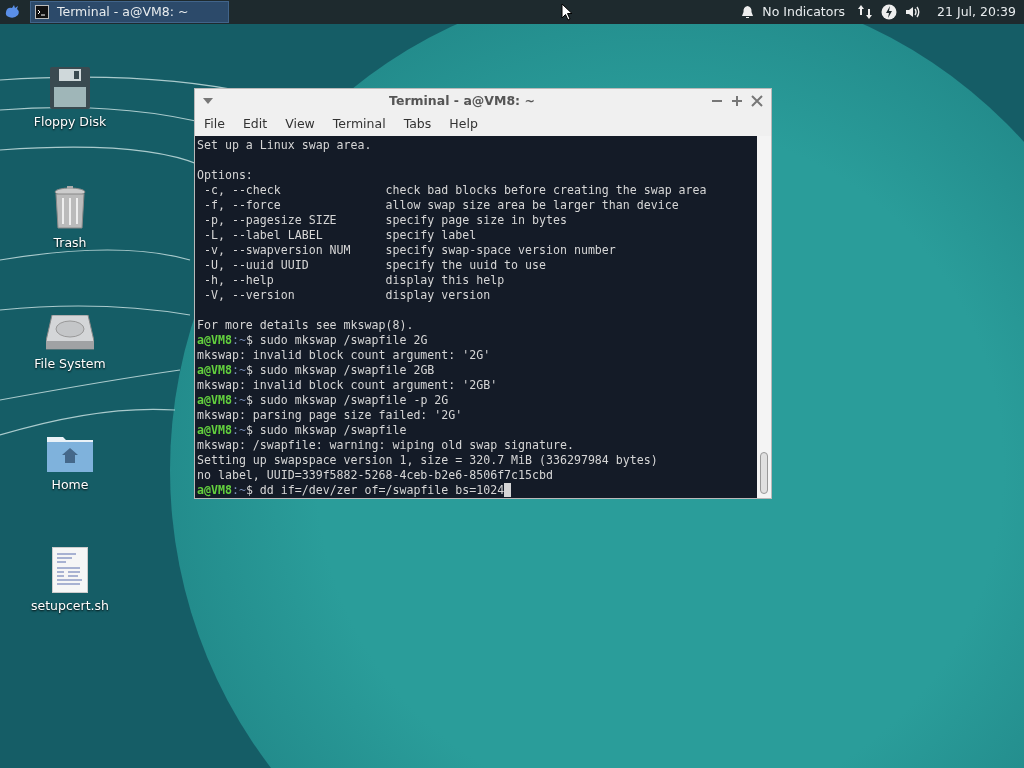  I want to click on terminal-line: mkswap: invalid block count argument: '2GB', so click(347, 385).